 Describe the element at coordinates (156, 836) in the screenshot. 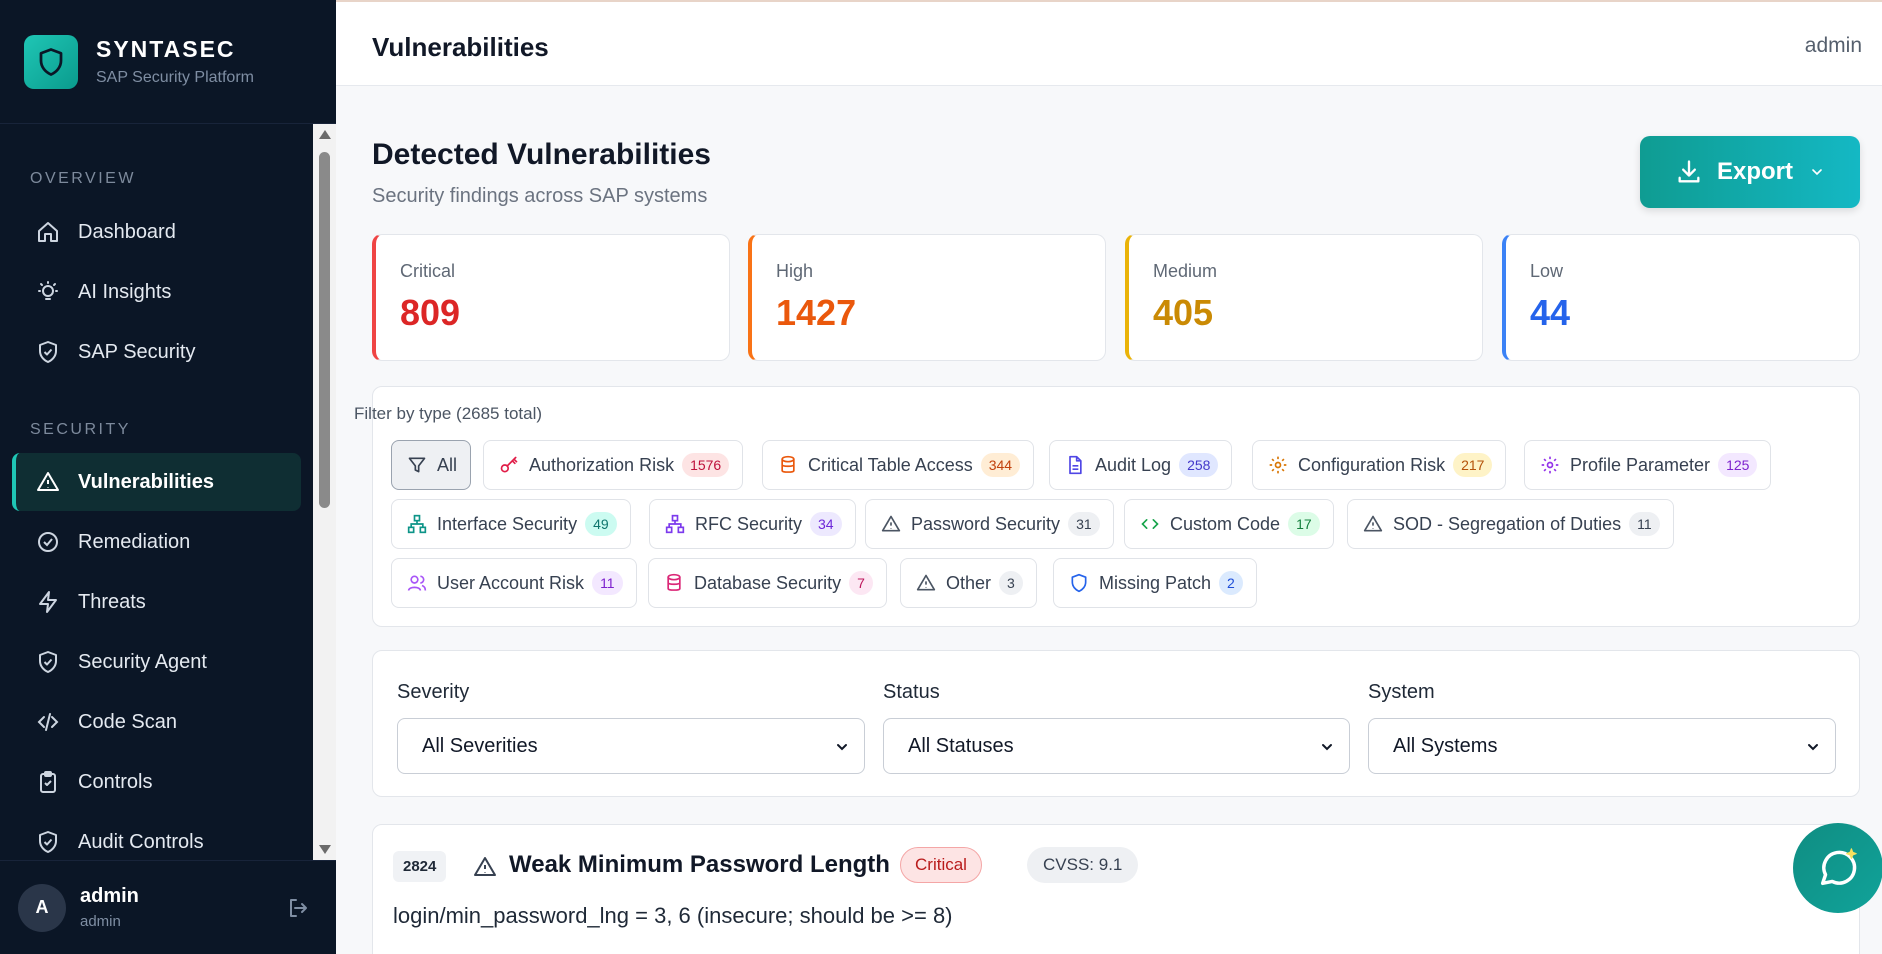

I see `sidebar-item-audit-controls: Audit Controls` at that location.